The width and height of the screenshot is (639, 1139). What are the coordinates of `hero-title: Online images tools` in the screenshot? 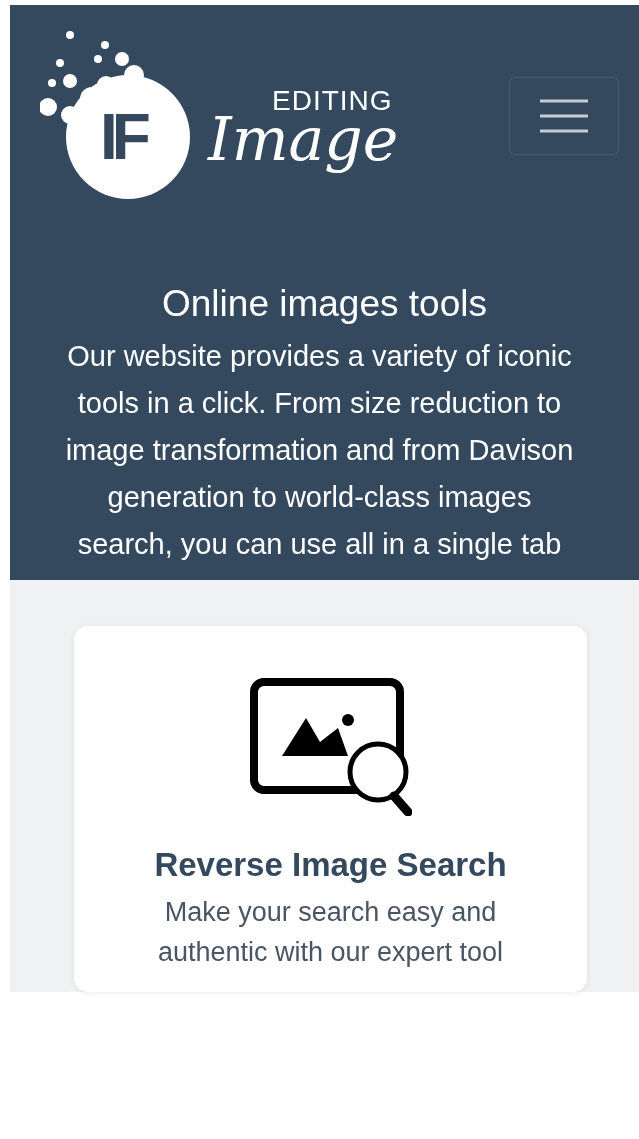 It's located at (324, 304).